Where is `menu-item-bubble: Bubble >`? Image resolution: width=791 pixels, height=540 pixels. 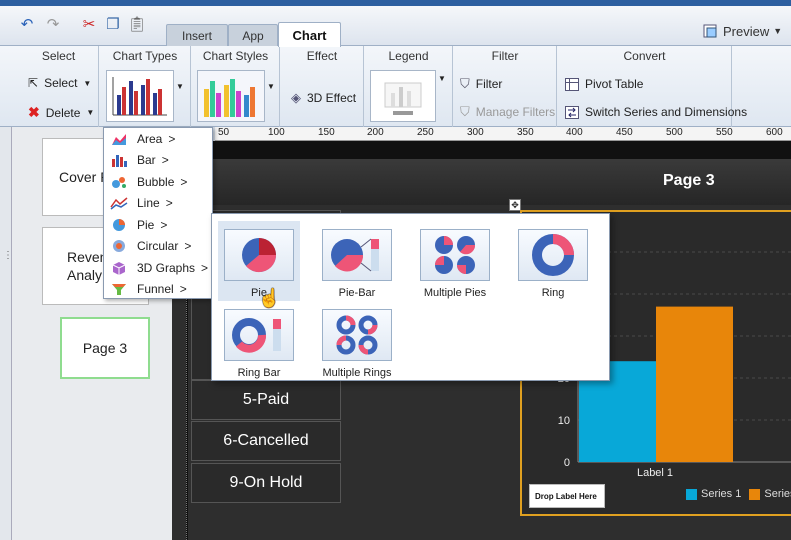
menu-item-bubble: Bubble > is located at coordinates (158, 182).